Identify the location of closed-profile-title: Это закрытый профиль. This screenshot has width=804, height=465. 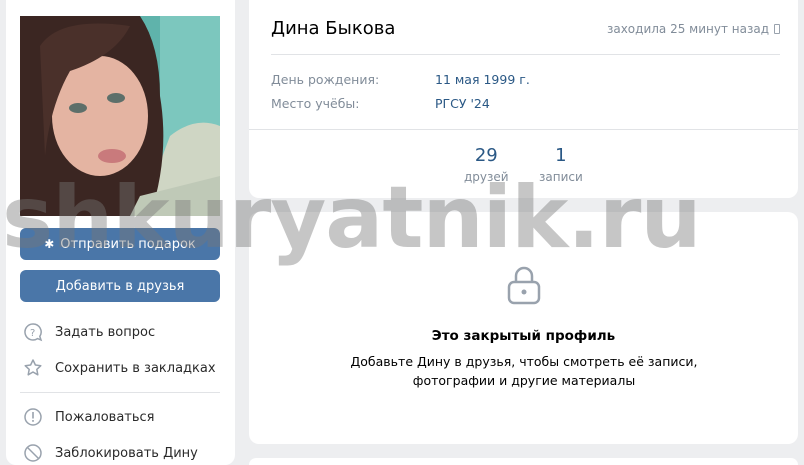
(523, 336).